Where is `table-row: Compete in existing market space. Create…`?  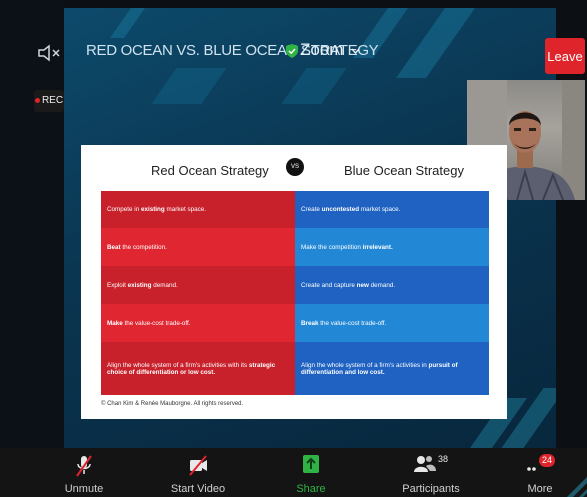
table-row: Compete in existing market space. Create… is located at coordinates (295, 209).